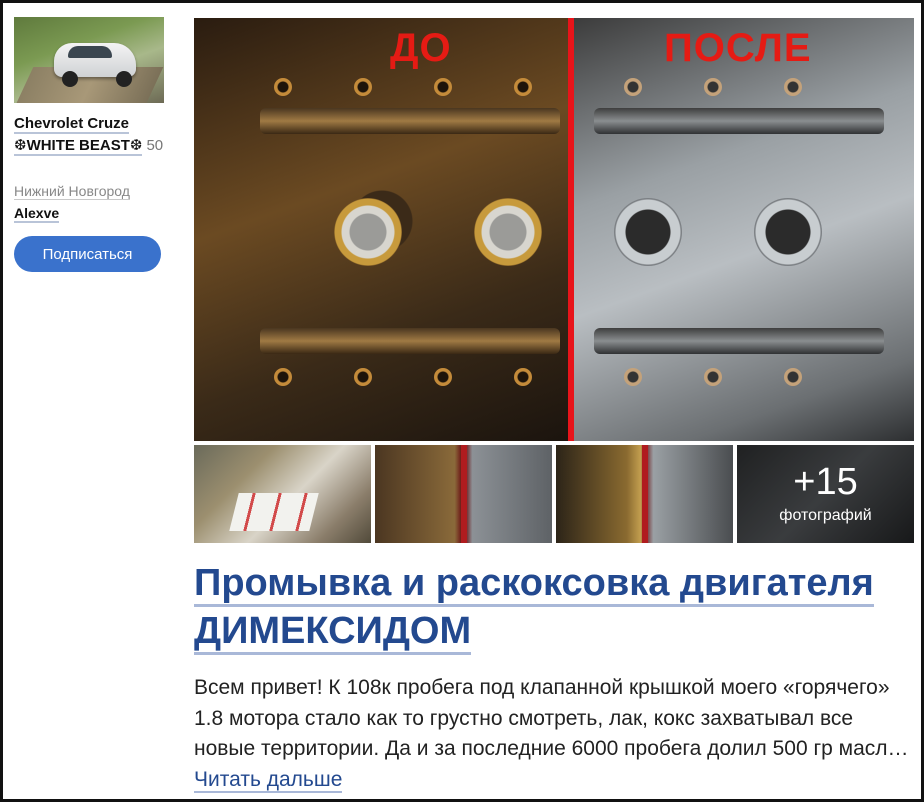 The image size is (924, 802). Describe the element at coordinates (155, 145) in the screenshot. I see `car-count: 50` at that location.